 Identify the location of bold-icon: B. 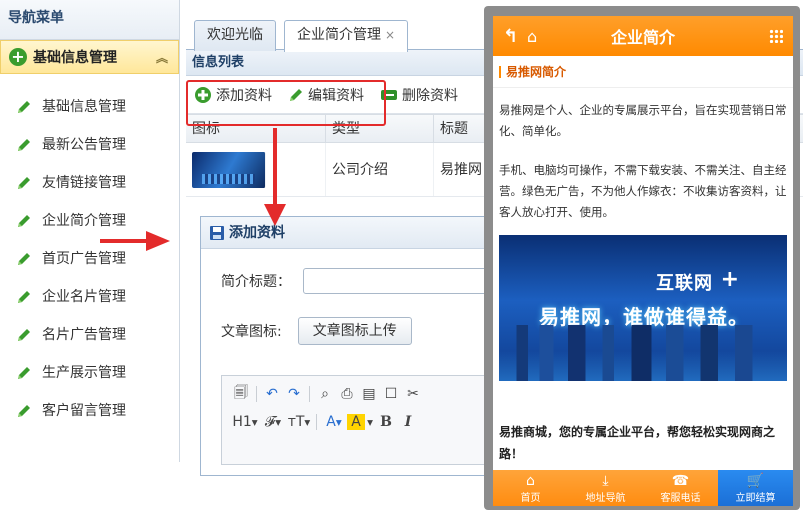
(386, 422).